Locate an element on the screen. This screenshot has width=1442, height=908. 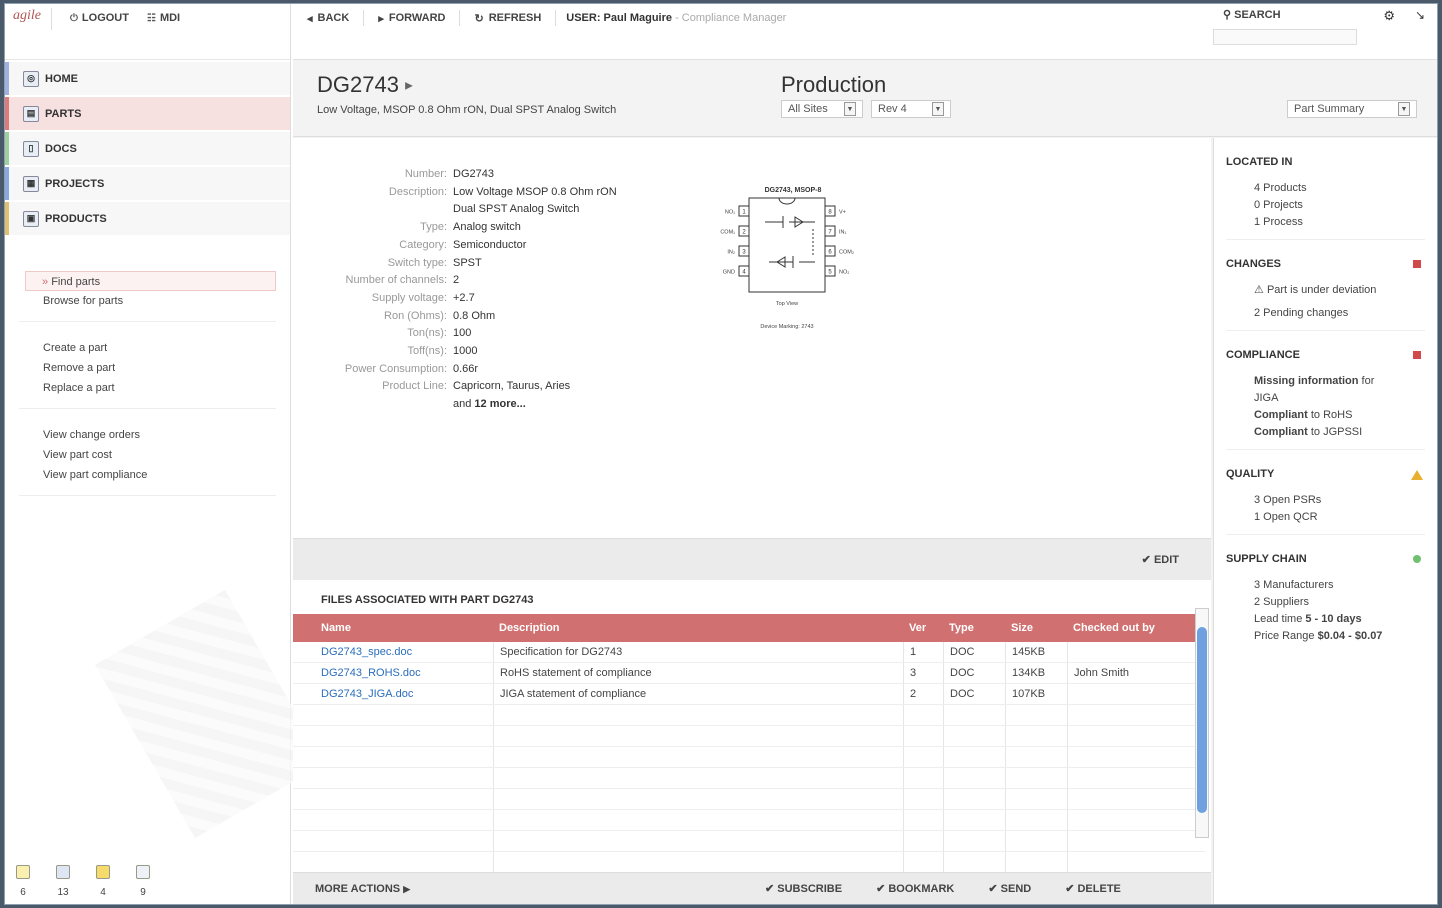
suppliers: 2 Suppliers is located at coordinates (1325, 602).